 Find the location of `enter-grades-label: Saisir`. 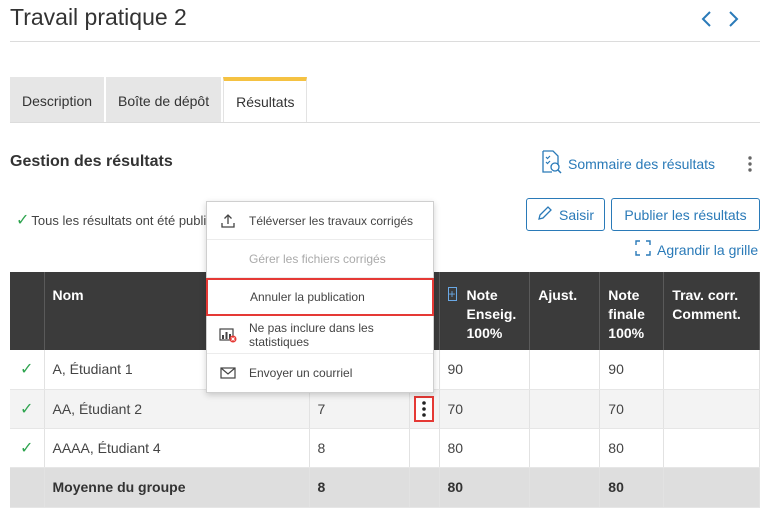

enter-grades-label: Saisir is located at coordinates (576, 214).